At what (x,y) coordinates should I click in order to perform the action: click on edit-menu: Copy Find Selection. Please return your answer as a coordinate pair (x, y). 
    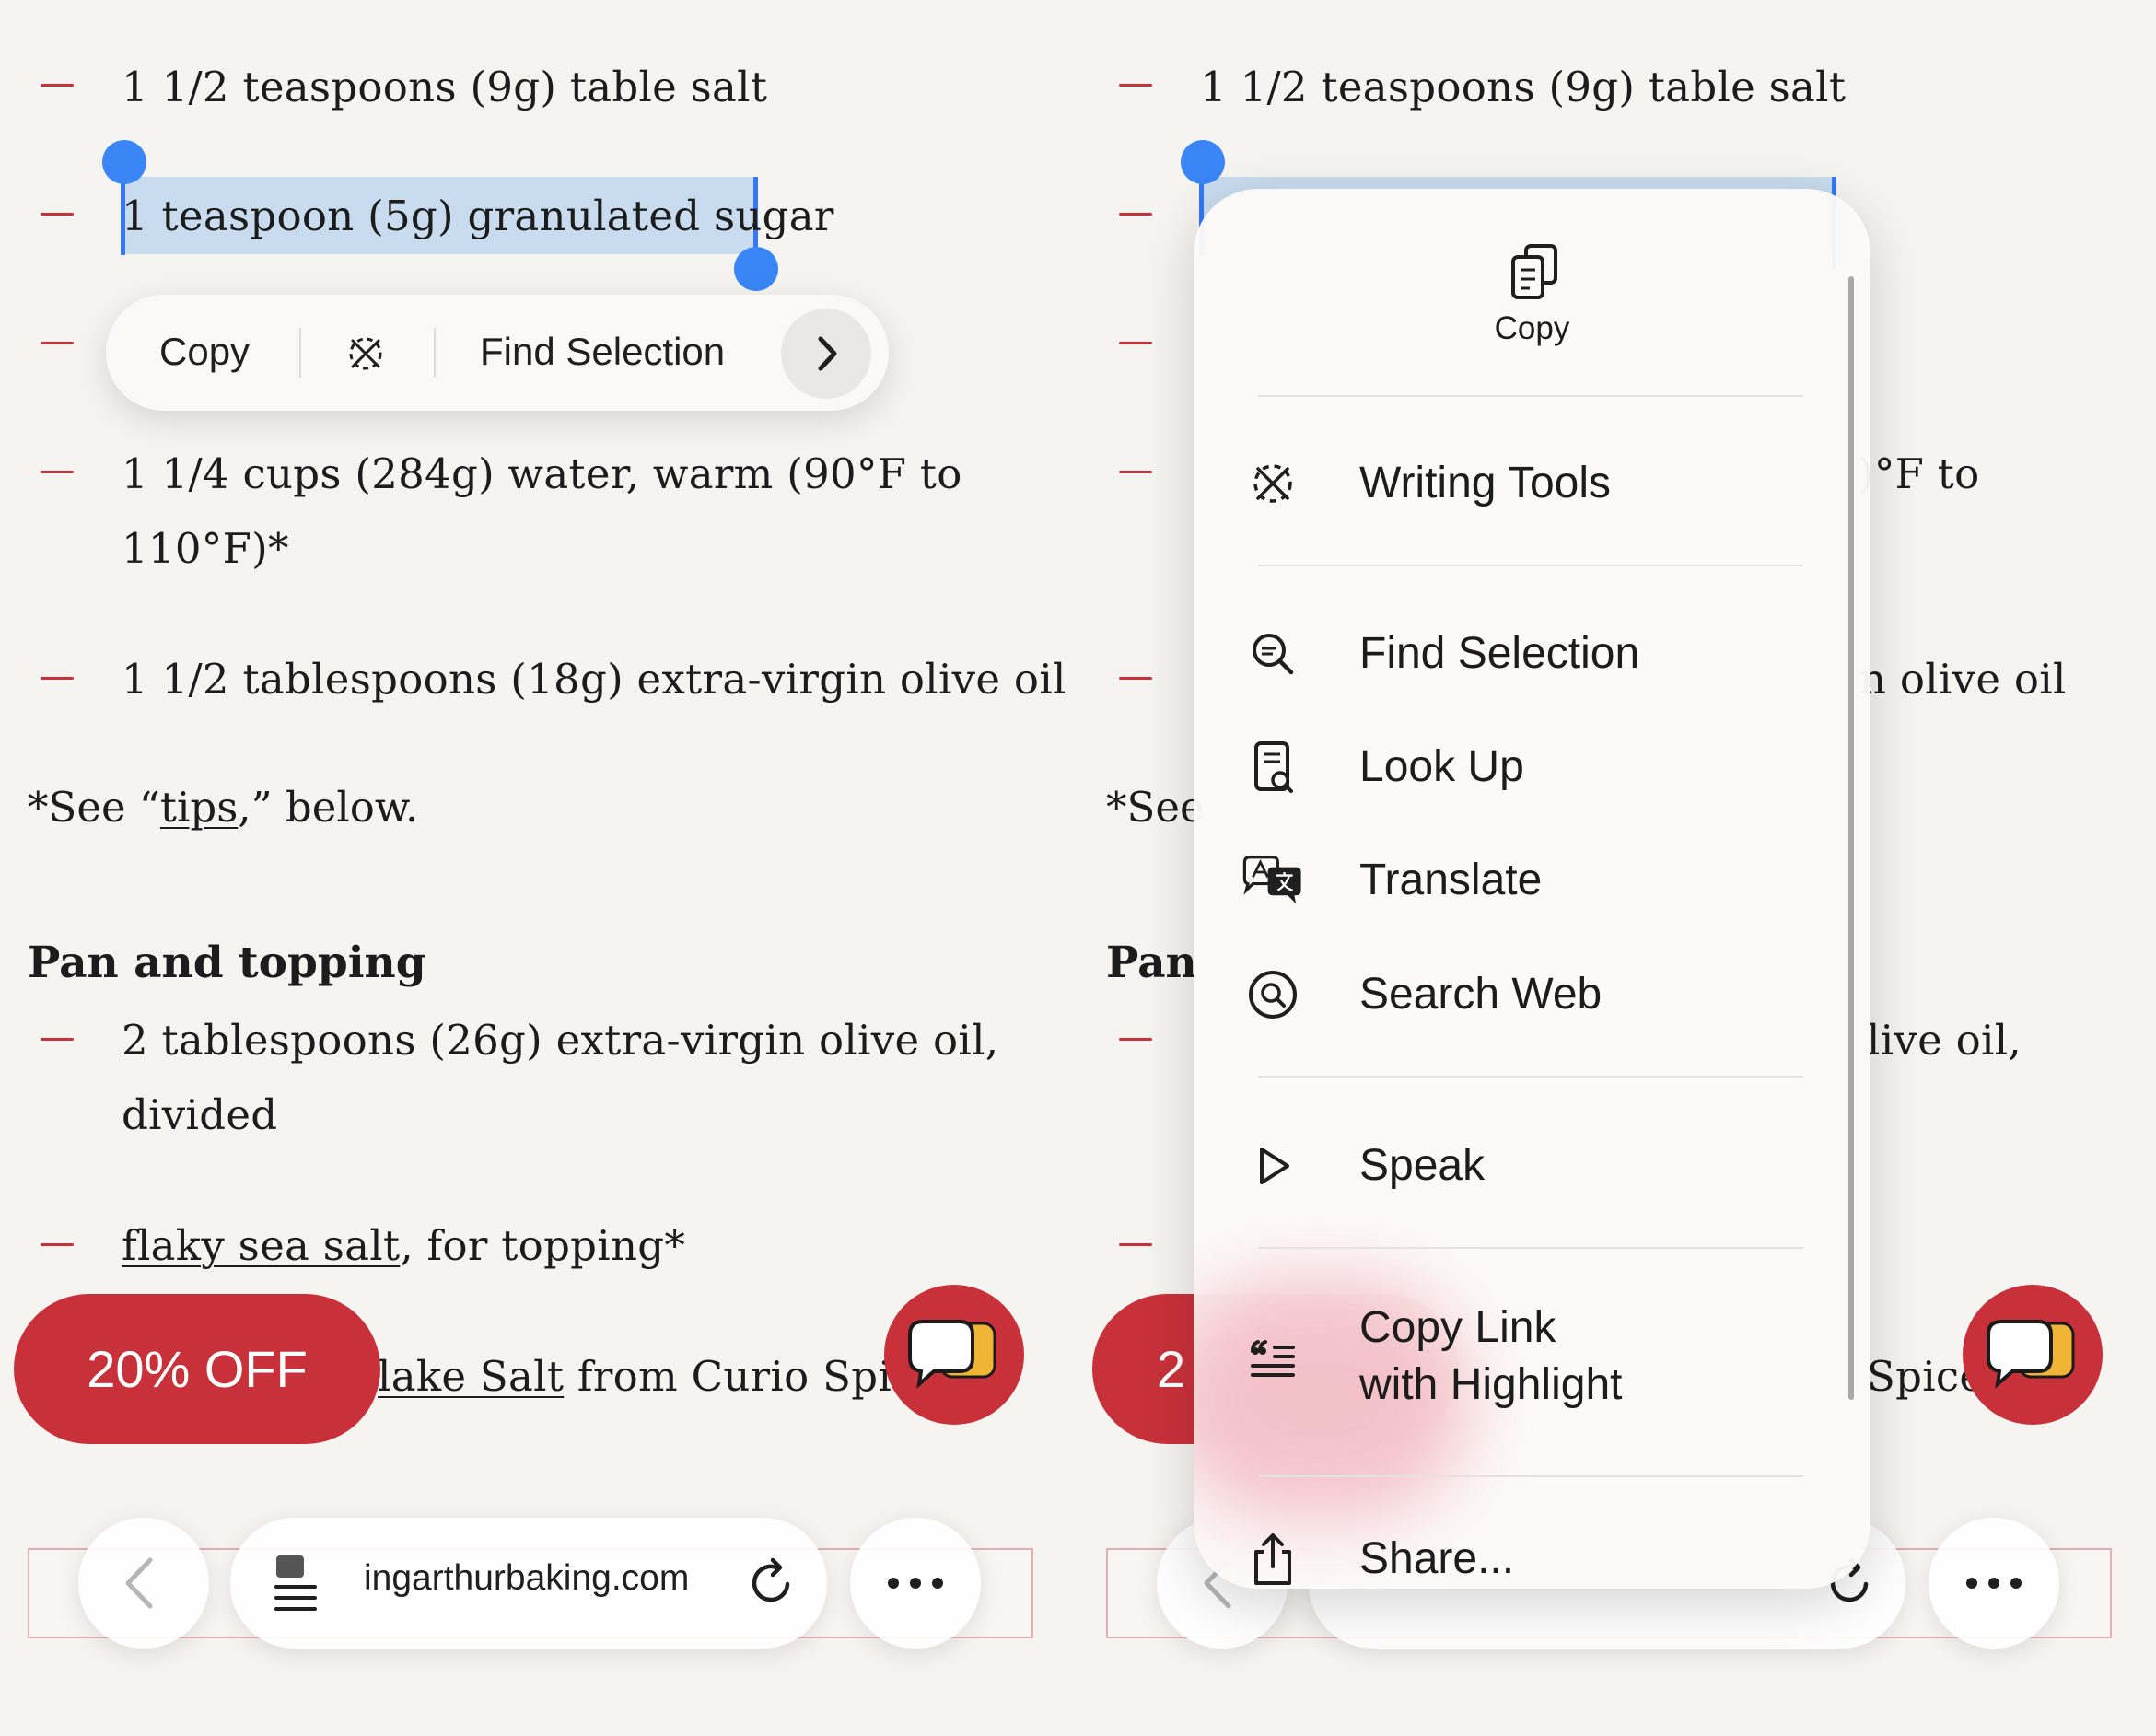
    Looking at the image, I should click on (497, 353).